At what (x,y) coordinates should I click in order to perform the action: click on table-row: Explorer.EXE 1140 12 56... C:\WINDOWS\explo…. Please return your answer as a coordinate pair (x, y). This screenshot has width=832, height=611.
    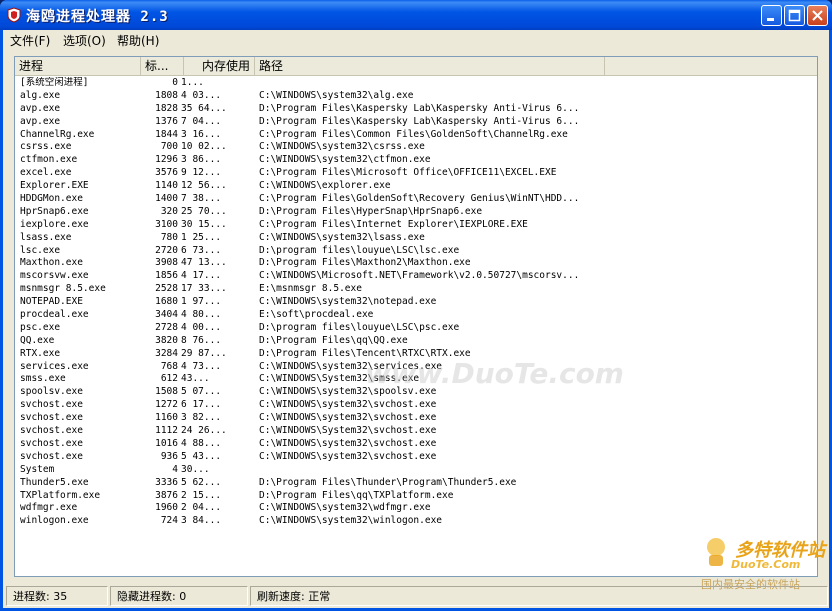
    Looking at the image, I should click on (416, 186).